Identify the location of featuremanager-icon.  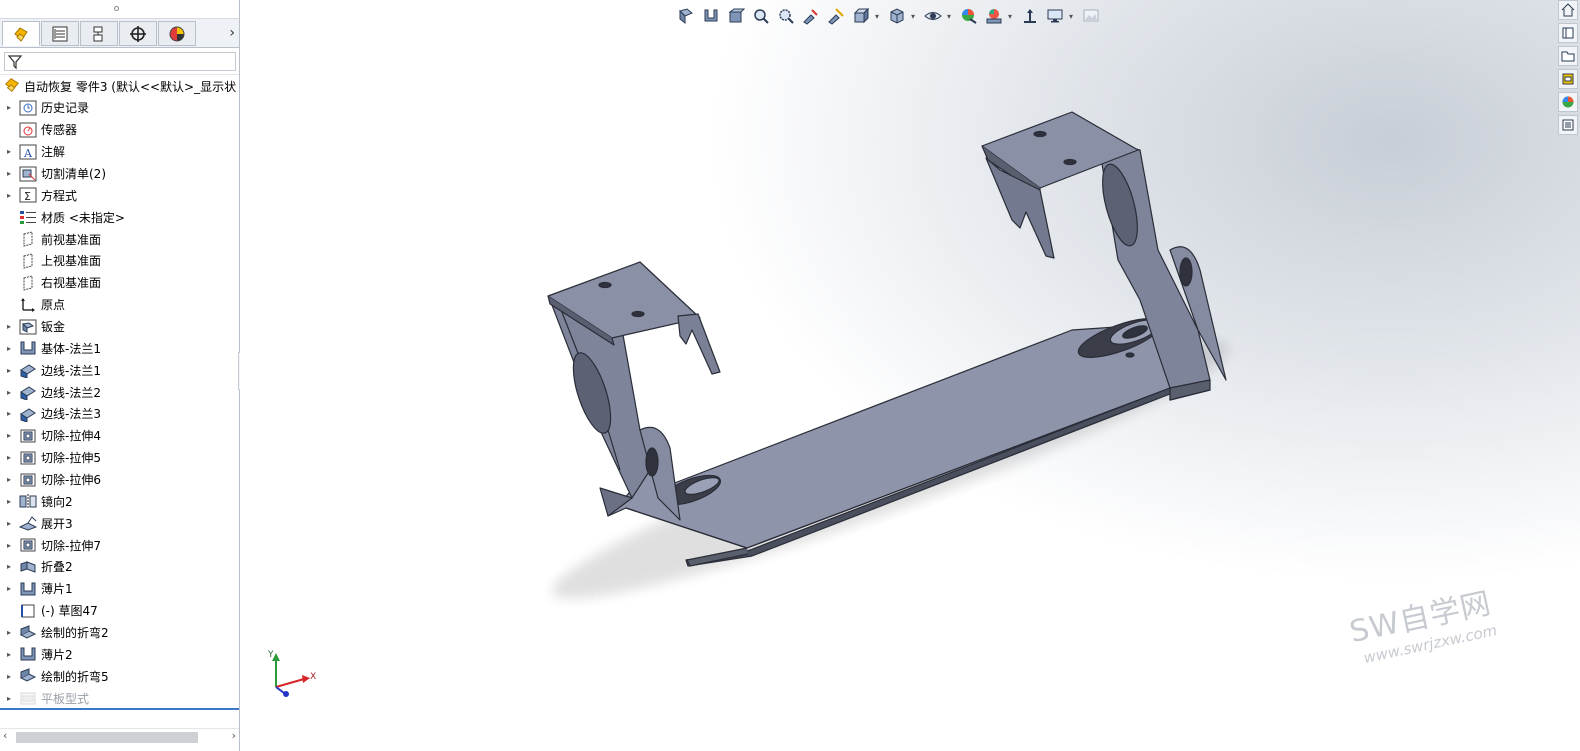
(21, 34).